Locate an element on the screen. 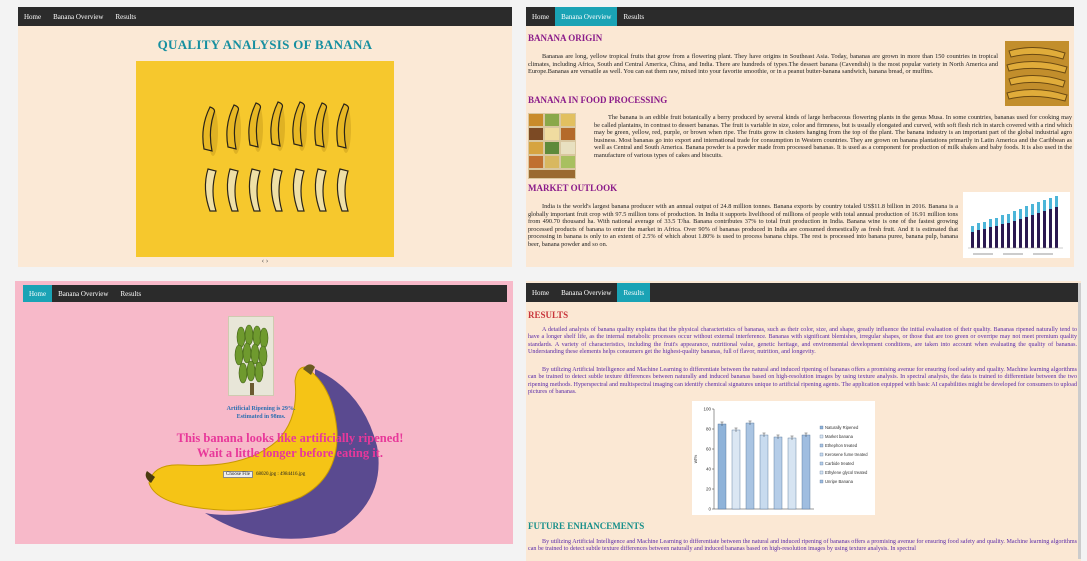  ripening-percentage: Artificial Ripening is 29%. is located at coordinates (261, 409).